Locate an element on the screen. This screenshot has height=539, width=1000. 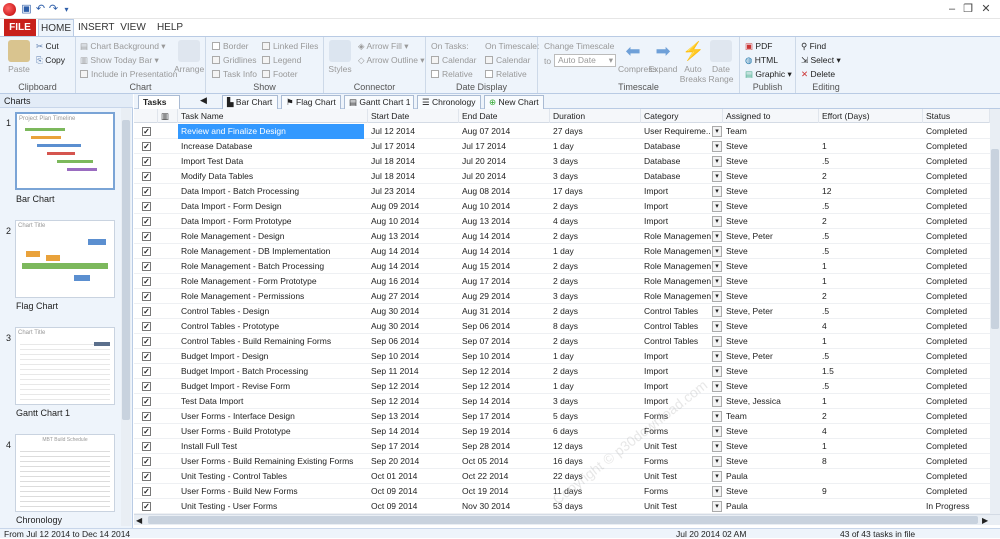
start-date-cell: Sep 20 2014 is located at coordinates (413, 461).